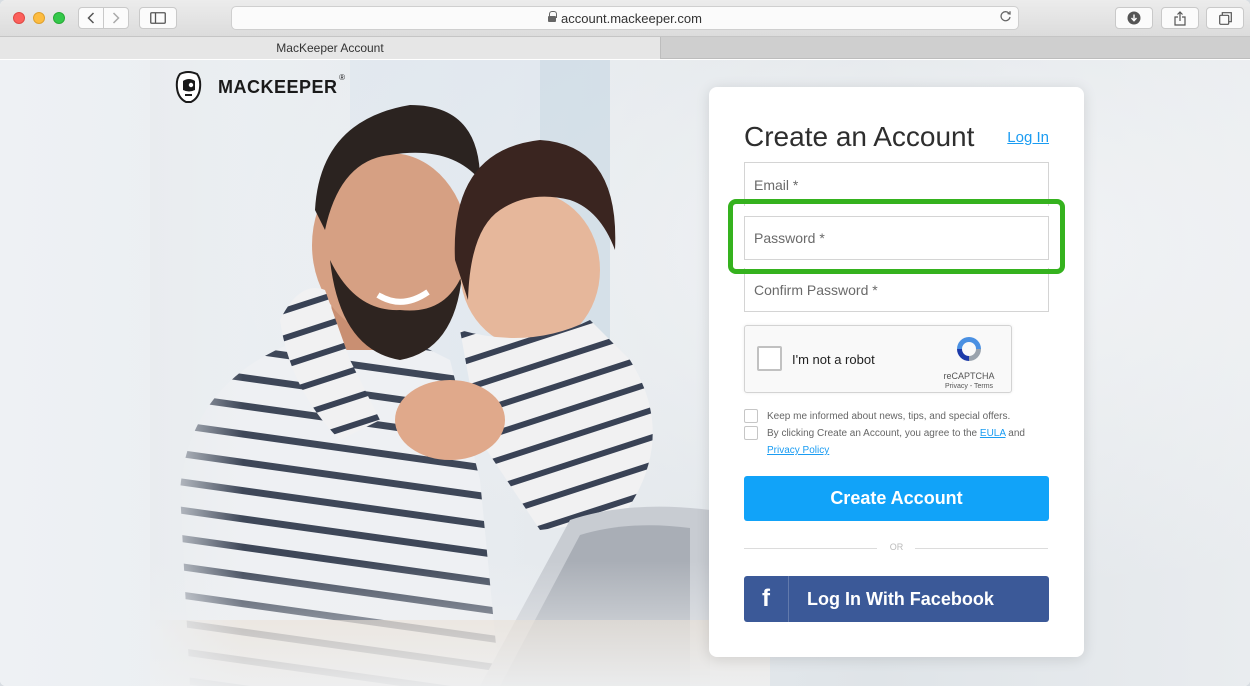 This screenshot has height=686, width=1250. What do you see at coordinates (896, 547) in the screenshot?
I see `or-label: OR` at bounding box center [896, 547].